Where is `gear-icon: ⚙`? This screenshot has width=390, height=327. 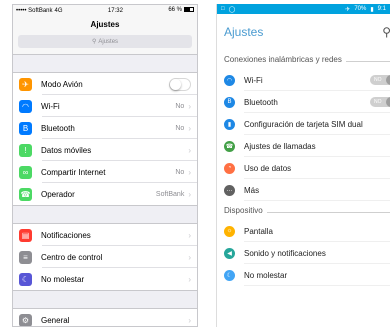 gear-icon: ⚙ is located at coordinates (25, 319).